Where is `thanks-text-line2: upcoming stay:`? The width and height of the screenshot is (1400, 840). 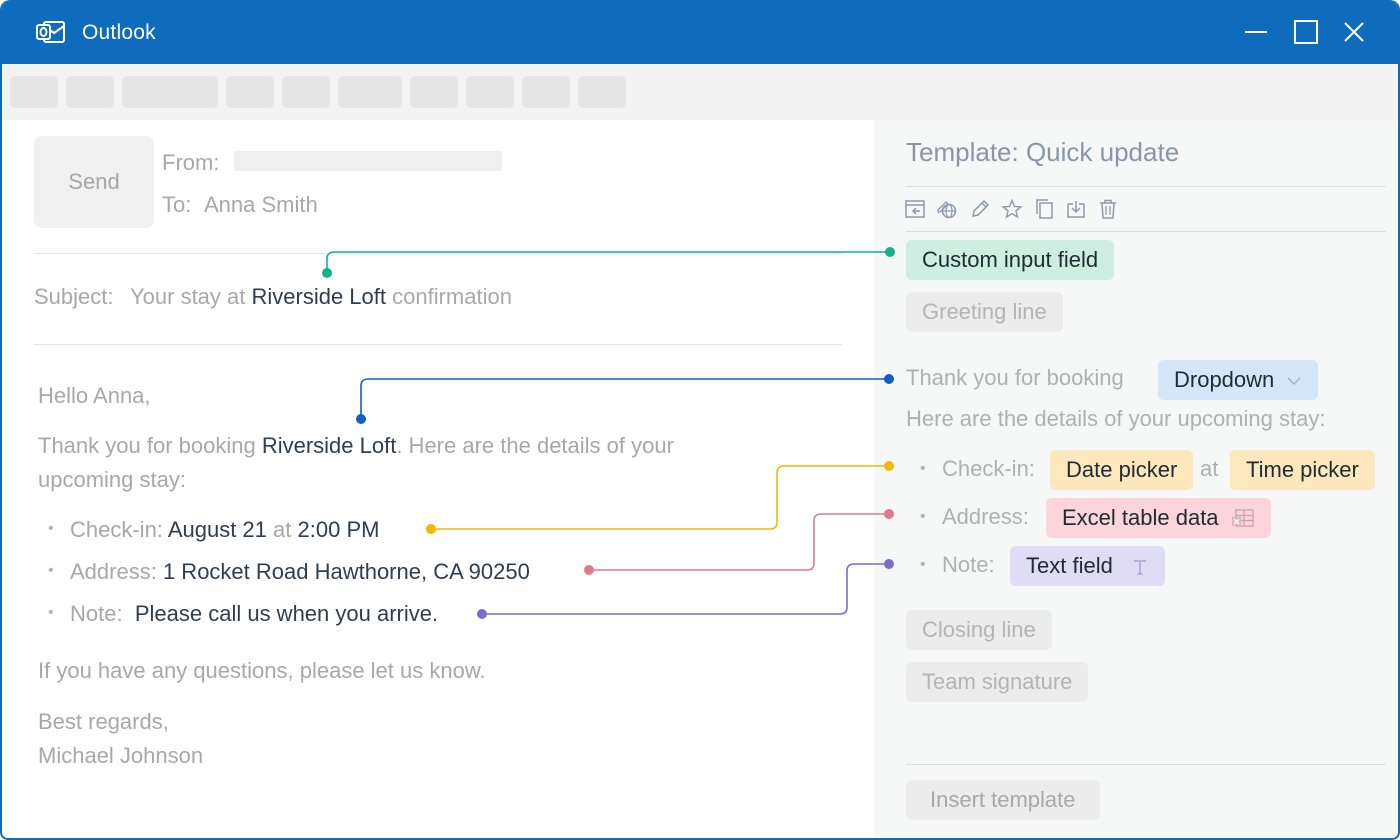 thanks-text-line2: upcoming stay: is located at coordinates (112, 479).